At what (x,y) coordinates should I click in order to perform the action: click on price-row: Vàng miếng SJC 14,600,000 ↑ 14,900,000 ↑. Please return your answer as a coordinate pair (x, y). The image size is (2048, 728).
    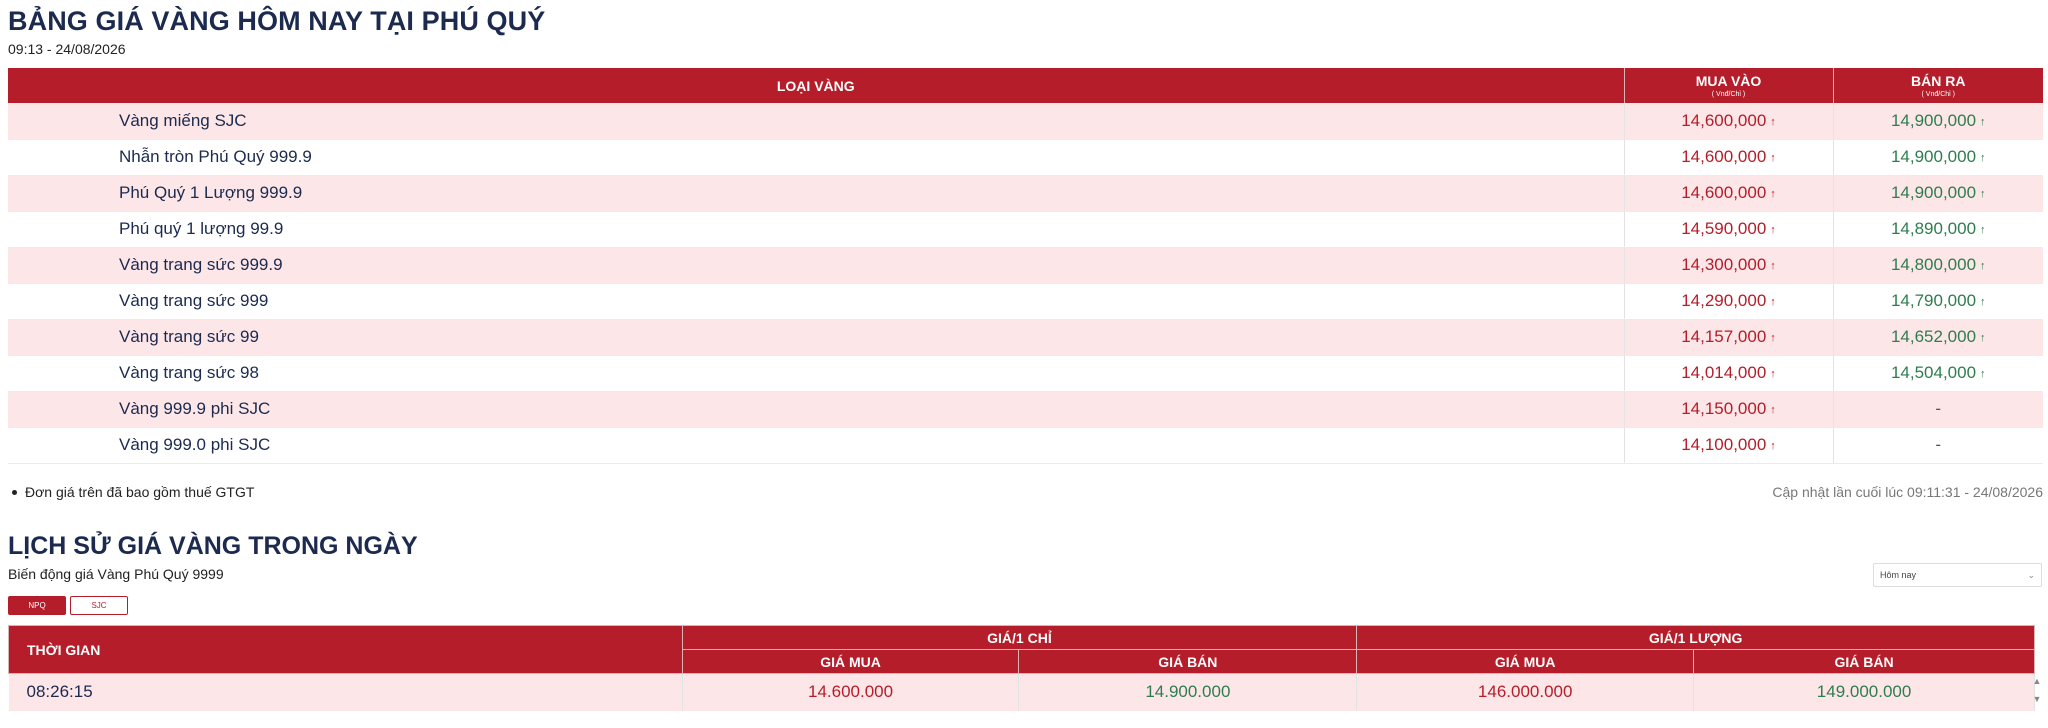
    Looking at the image, I should click on (1025, 121).